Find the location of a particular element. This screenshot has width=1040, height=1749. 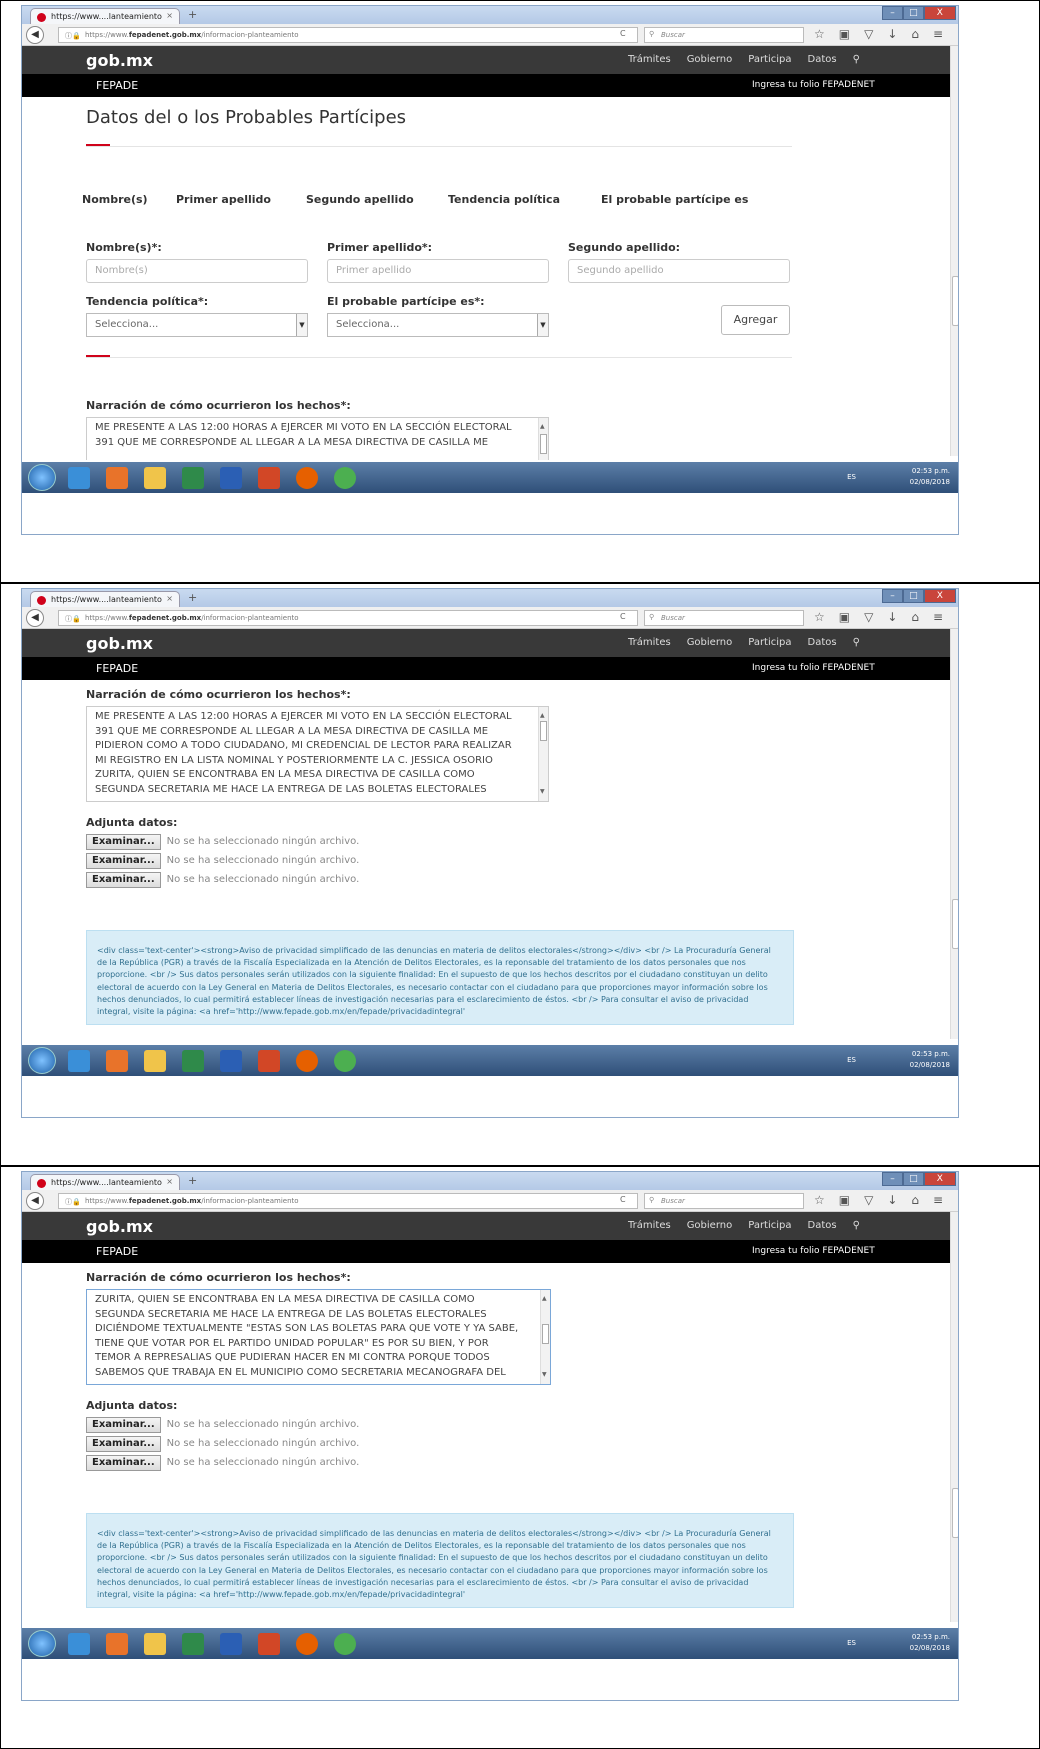

firefox-icon is located at coordinates (307, 1061).